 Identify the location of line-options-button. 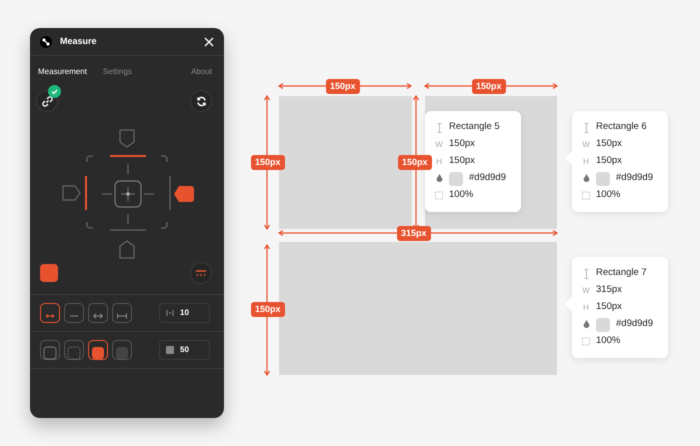
(201, 273).